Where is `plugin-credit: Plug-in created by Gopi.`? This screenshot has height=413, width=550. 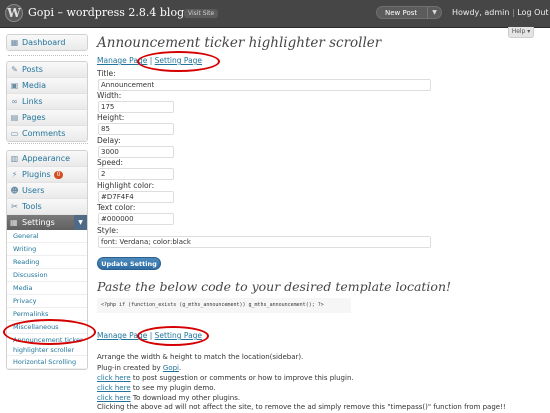 plugin-credit: Plug-in created by Gopi. is located at coordinates (139, 368).